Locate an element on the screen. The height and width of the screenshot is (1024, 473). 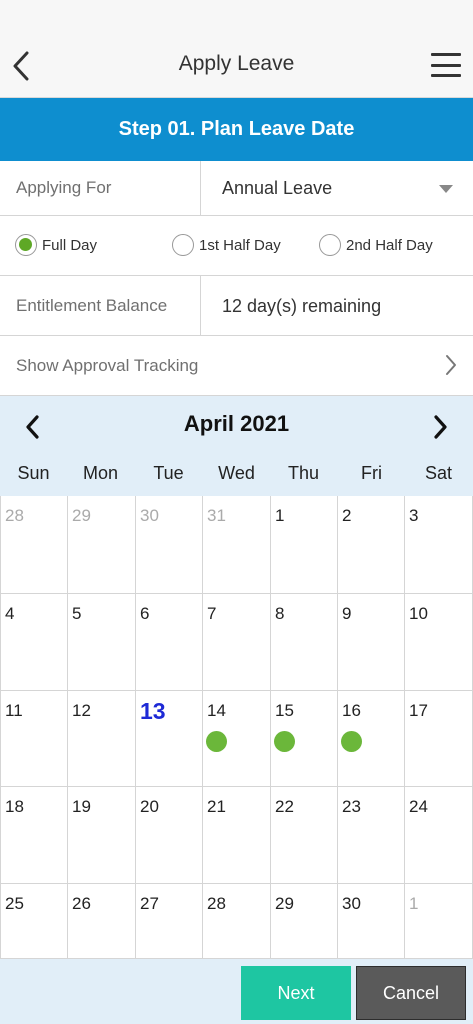
calendar-day-cell: 23 is located at coordinates (371, 835).